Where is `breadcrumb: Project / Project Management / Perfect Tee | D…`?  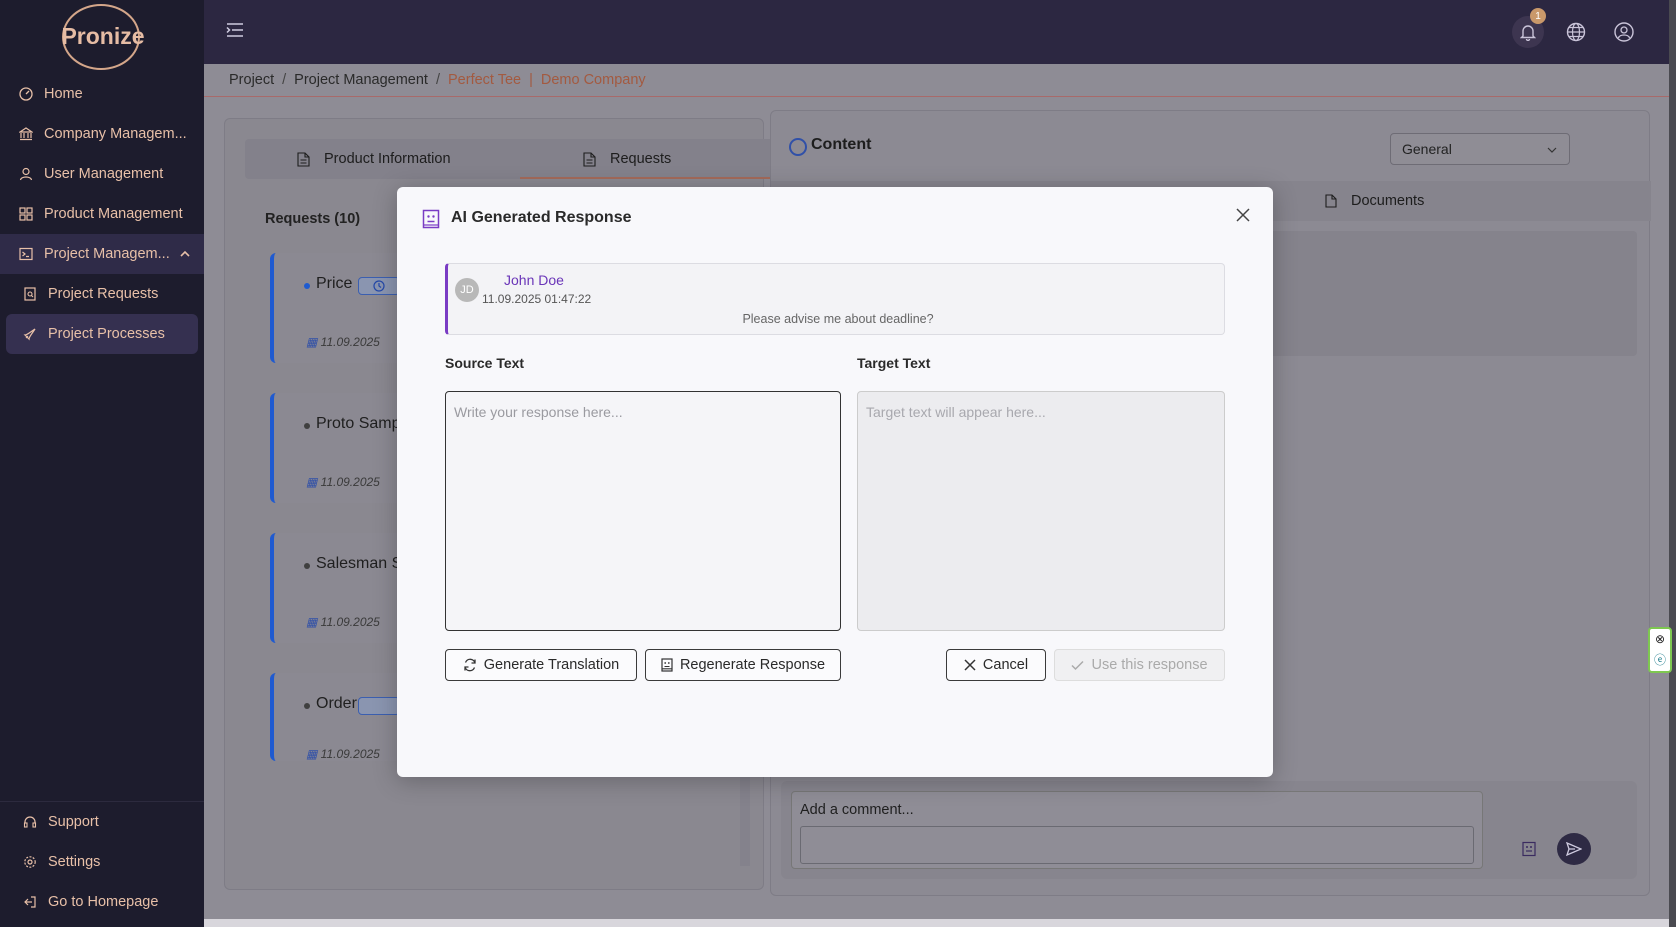 breadcrumb: Project / Project Management / Perfect Tee | D… is located at coordinates (437, 80).